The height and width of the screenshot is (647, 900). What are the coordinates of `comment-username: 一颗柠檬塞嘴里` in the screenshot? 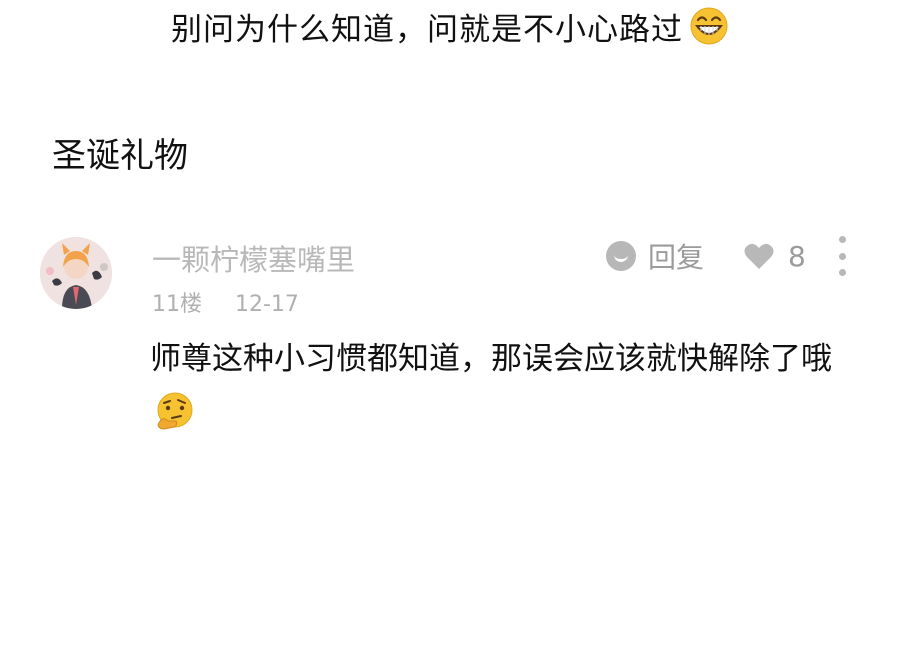 It's located at (253, 258).